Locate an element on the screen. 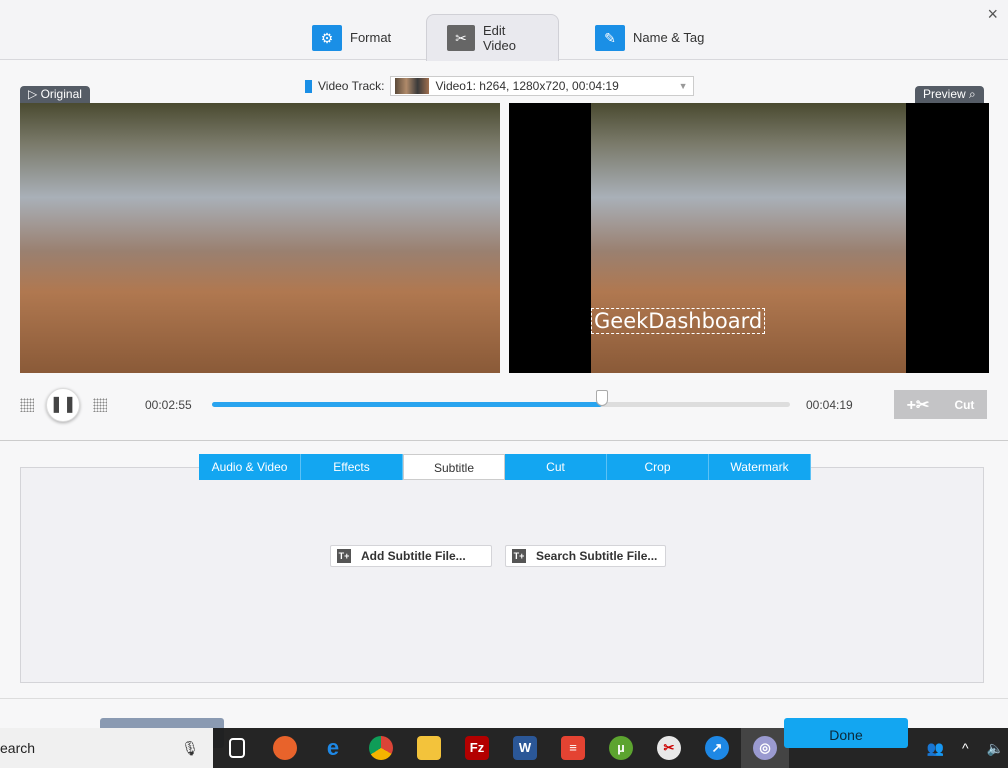 The width and height of the screenshot is (1008, 768). preview-text: Preview is located at coordinates (944, 94).